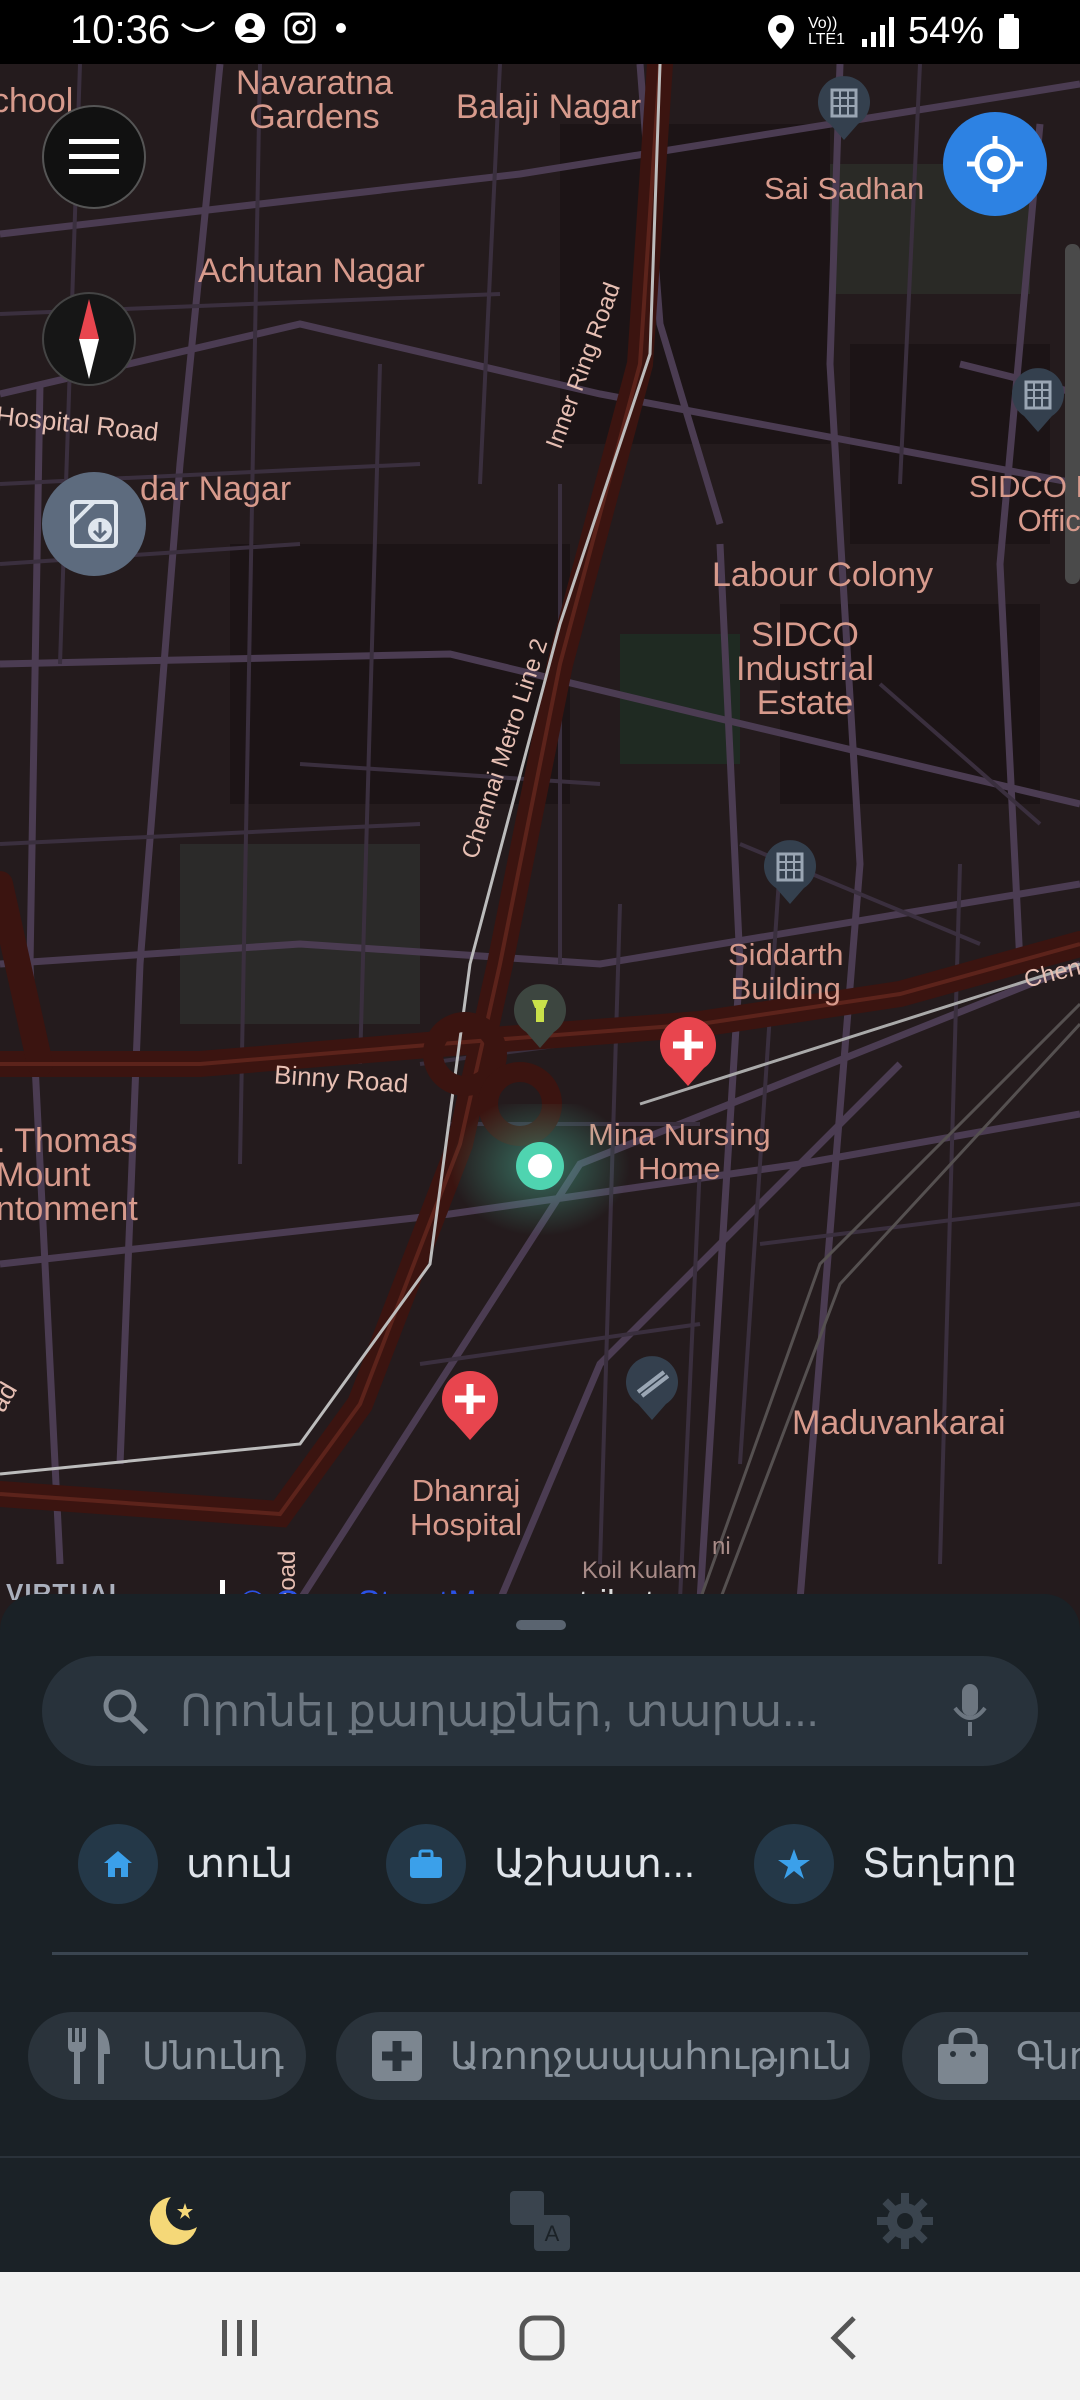  Describe the element at coordinates (721, 1546) in the screenshot. I see `map-label-ni: ni` at that location.